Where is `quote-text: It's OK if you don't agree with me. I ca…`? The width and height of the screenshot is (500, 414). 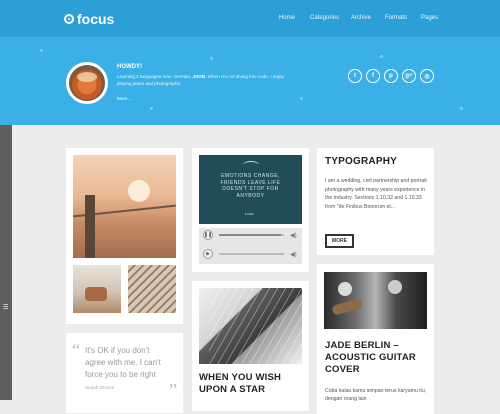
quote-text: It's OK if you don't agree with me. I ca… is located at coordinates (123, 362).